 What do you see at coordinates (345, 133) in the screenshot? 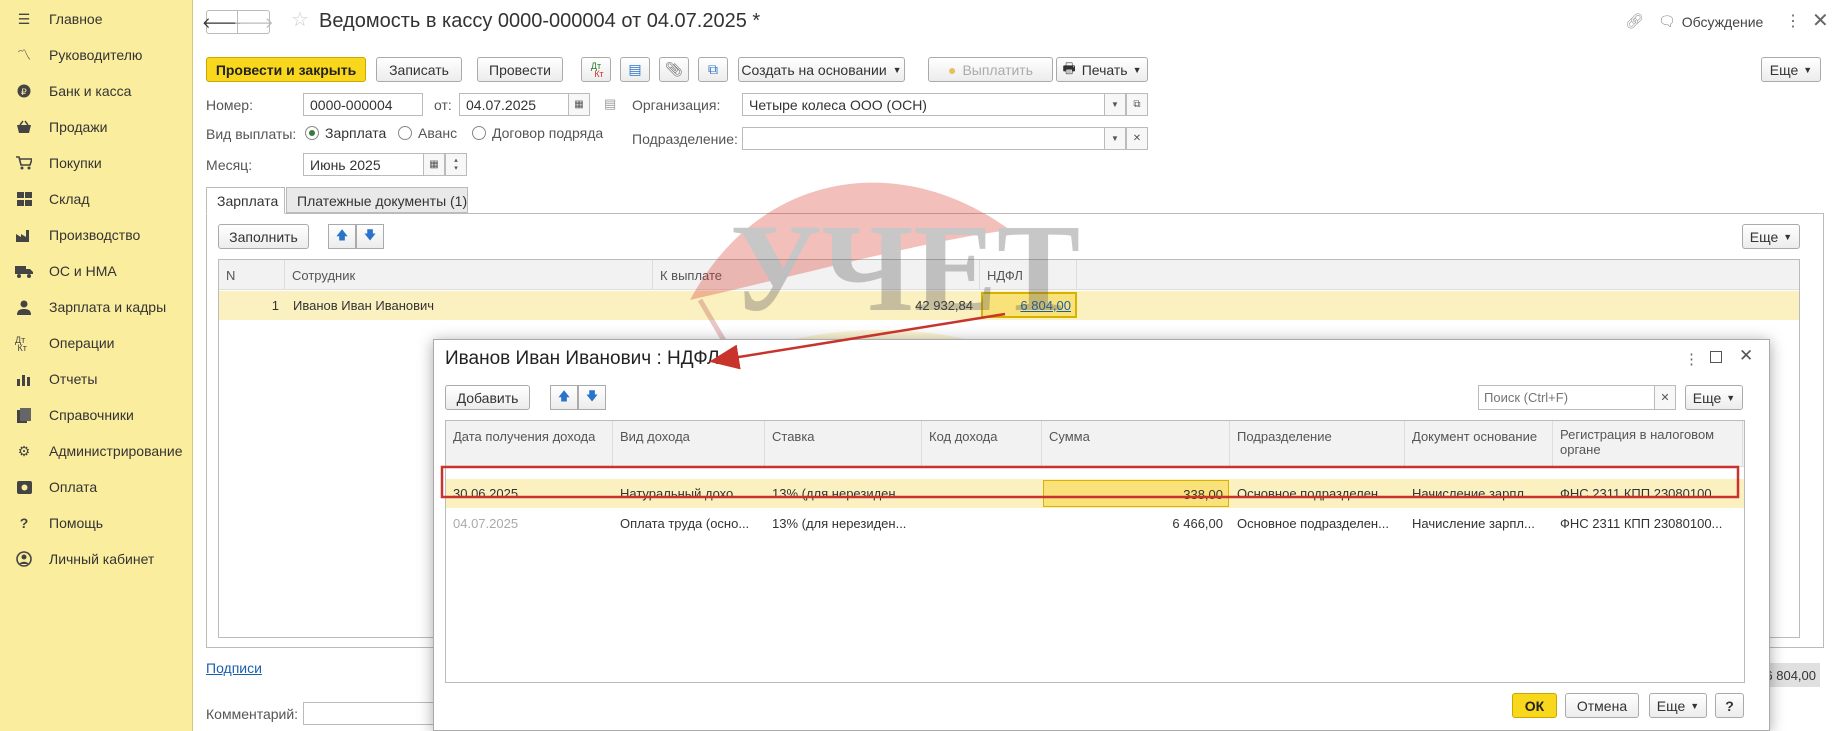
I see `radio-salary: Зарплата` at bounding box center [345, 133].